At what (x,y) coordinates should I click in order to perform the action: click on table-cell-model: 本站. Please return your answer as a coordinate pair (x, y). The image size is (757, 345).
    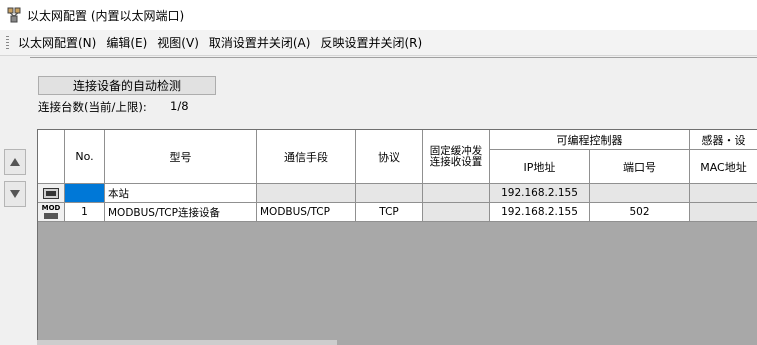
    Looking at the image, I should click on (181, 193).